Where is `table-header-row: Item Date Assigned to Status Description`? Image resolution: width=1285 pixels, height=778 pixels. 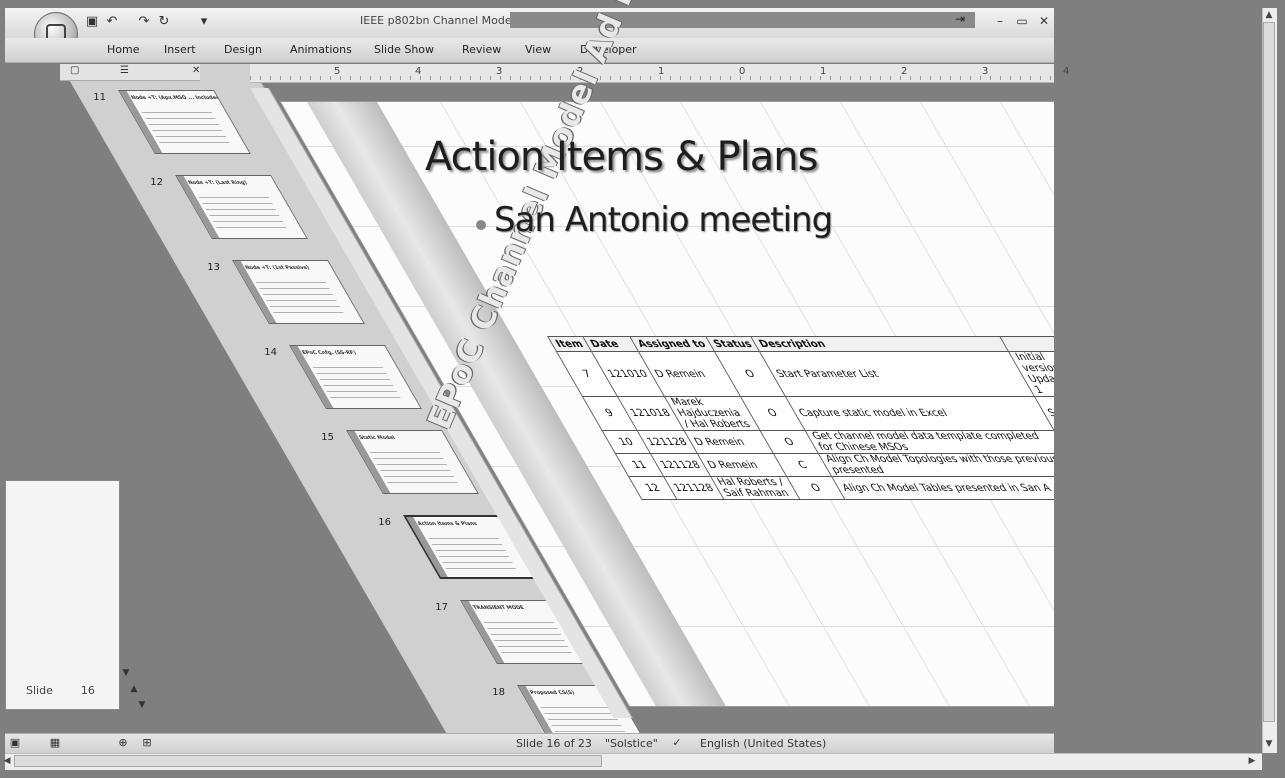 table-header-row: Item Date Assigned to Status Description is located at coordinates (800, 344).